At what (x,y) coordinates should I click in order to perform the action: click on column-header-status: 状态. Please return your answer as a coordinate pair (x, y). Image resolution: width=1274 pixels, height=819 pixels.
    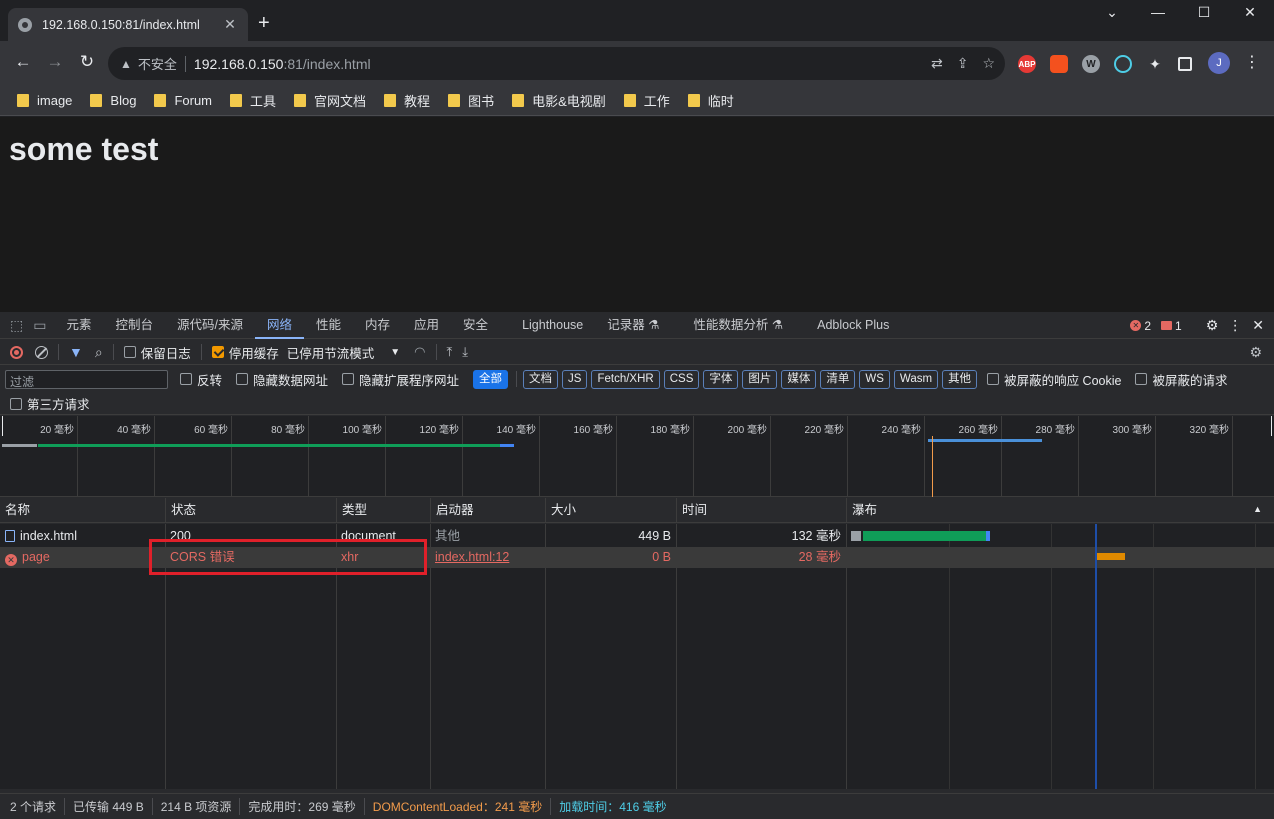
    Looking at the image, I should click on (251, 510).